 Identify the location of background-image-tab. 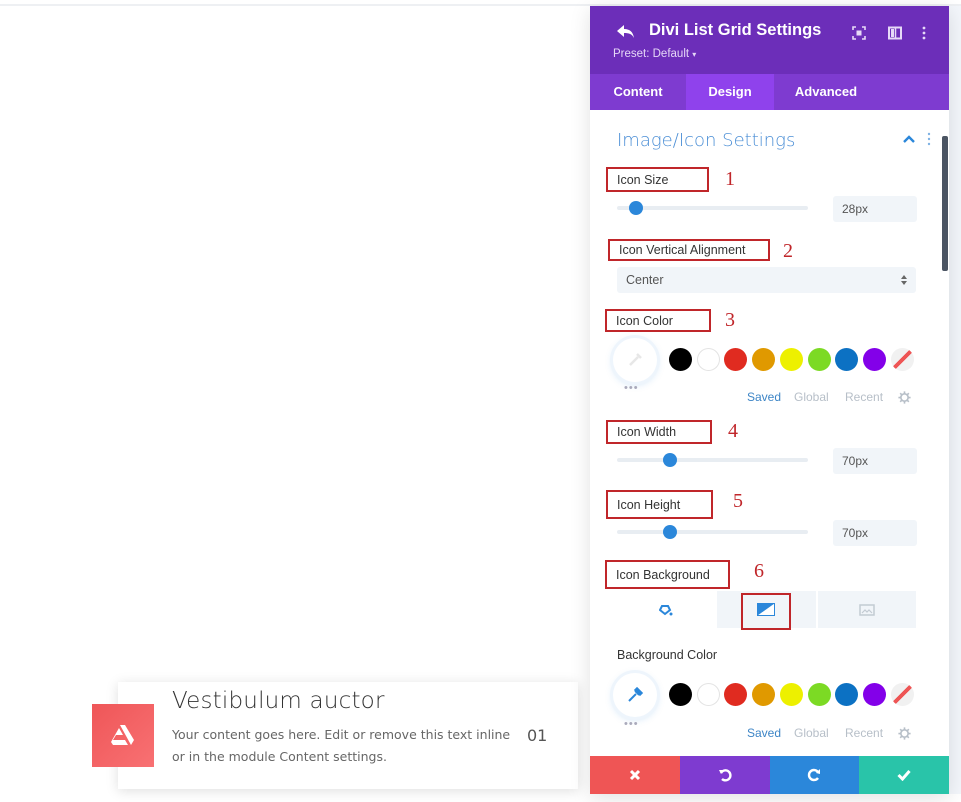
(867, 609).